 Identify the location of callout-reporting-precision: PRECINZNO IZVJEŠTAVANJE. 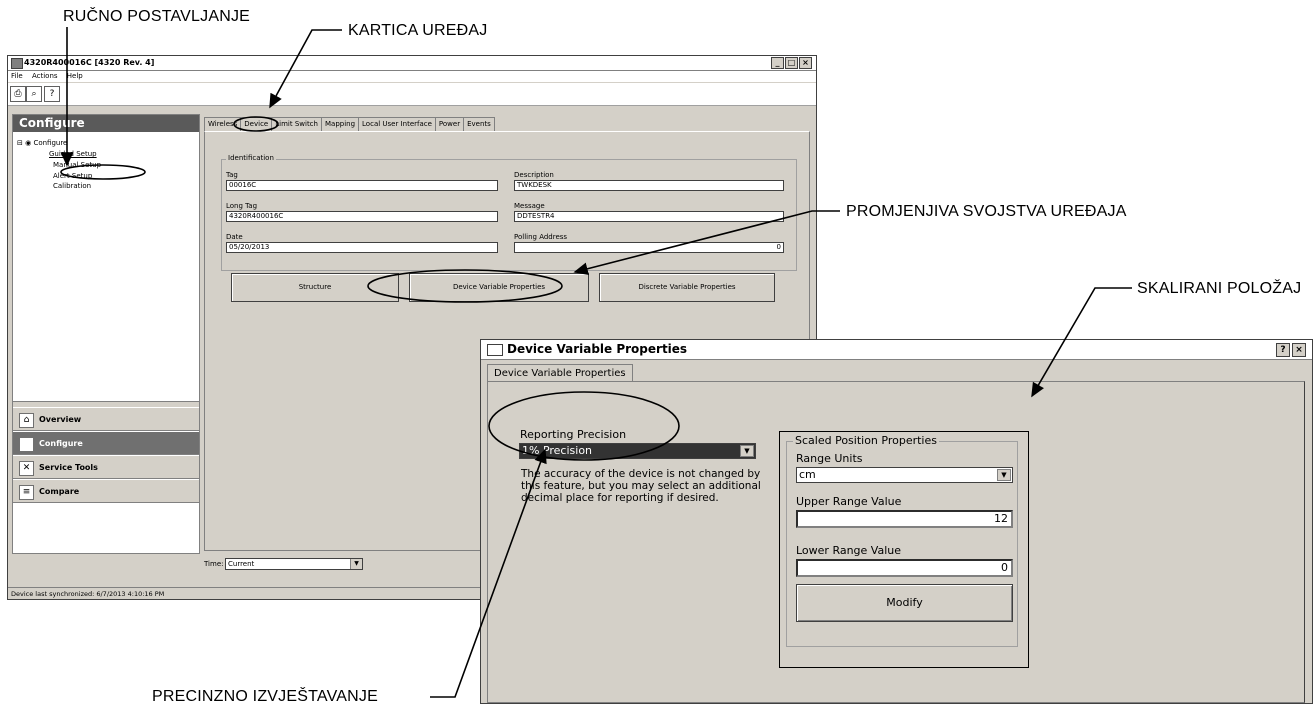
(265, 696).